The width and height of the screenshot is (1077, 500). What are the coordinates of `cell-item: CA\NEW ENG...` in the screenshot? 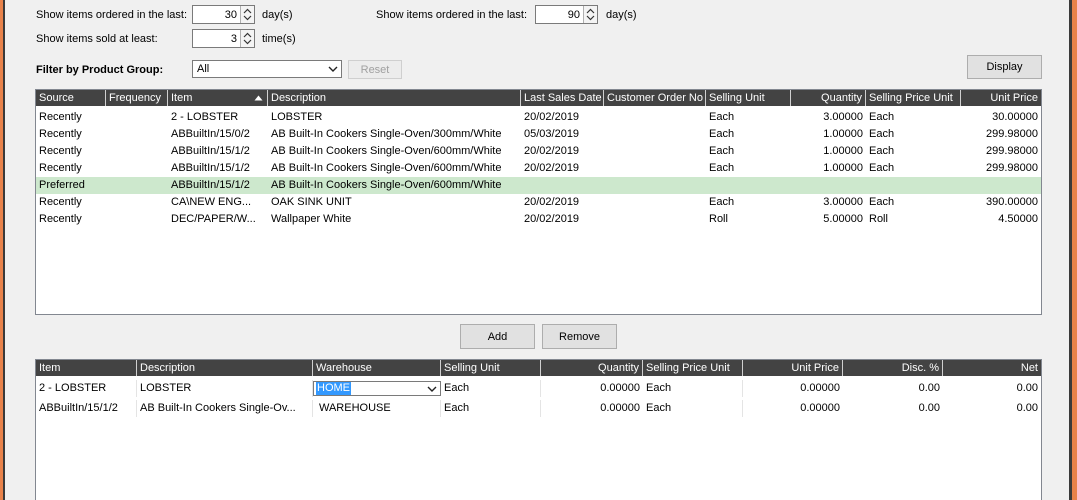 It's located at (211, 202).